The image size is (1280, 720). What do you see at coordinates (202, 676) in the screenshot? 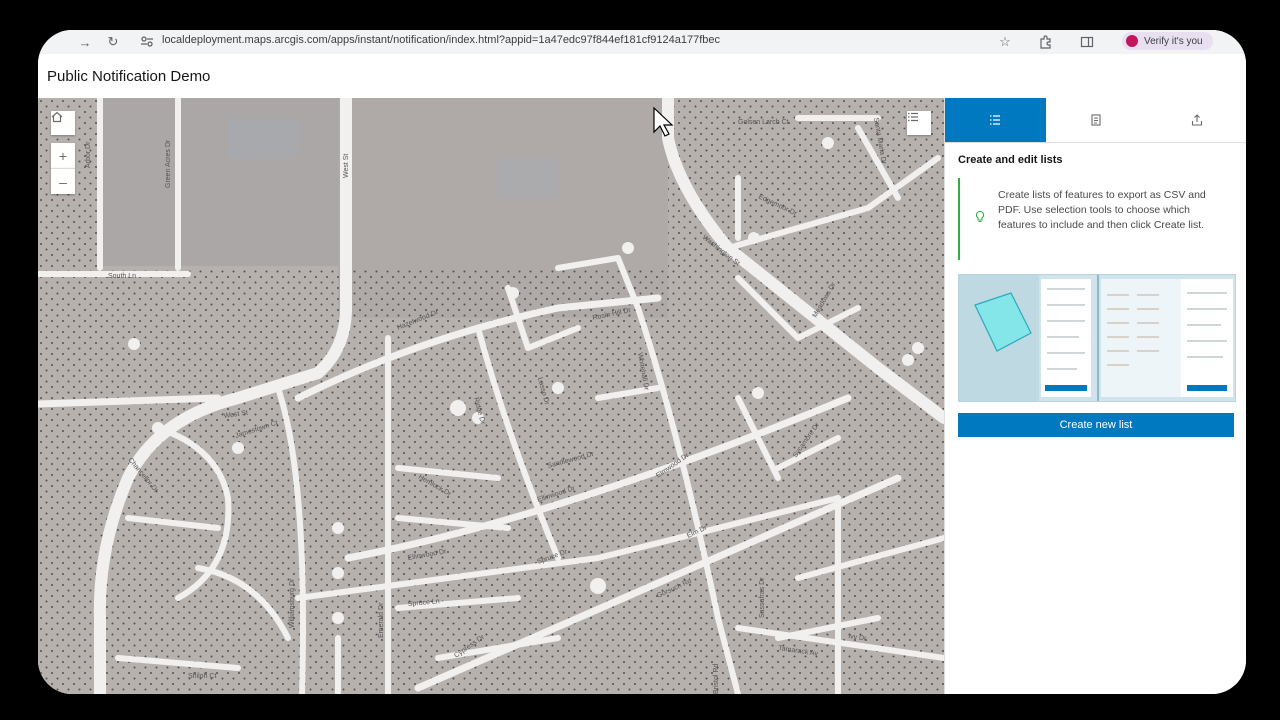
I see `svg-text: Shiloh Ct` at bounding box center [202, 676].